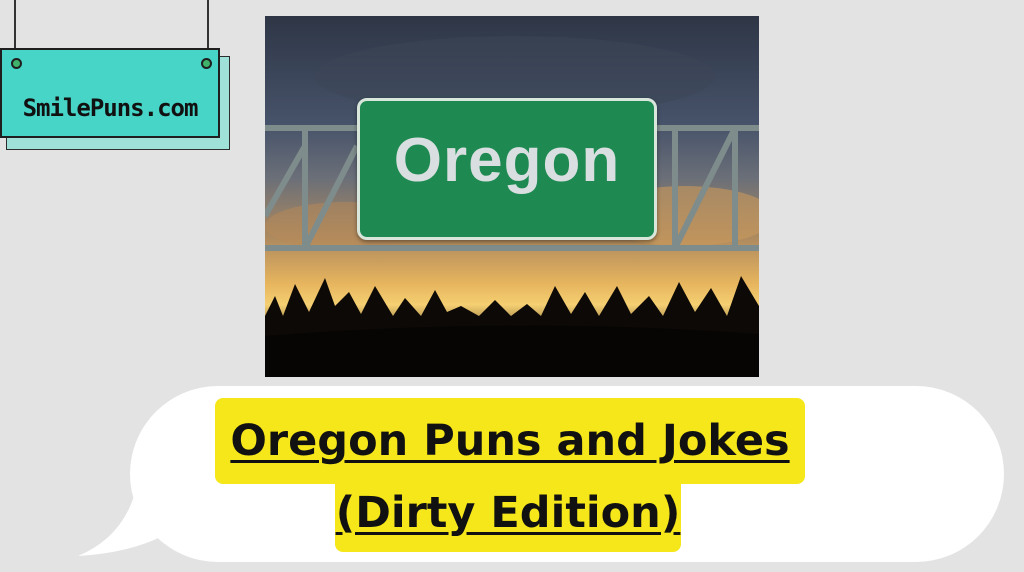 This screenshot has height=572, width=1024. I want to click on site-logo-sign: SmilePuns.com, so click(110, 93).